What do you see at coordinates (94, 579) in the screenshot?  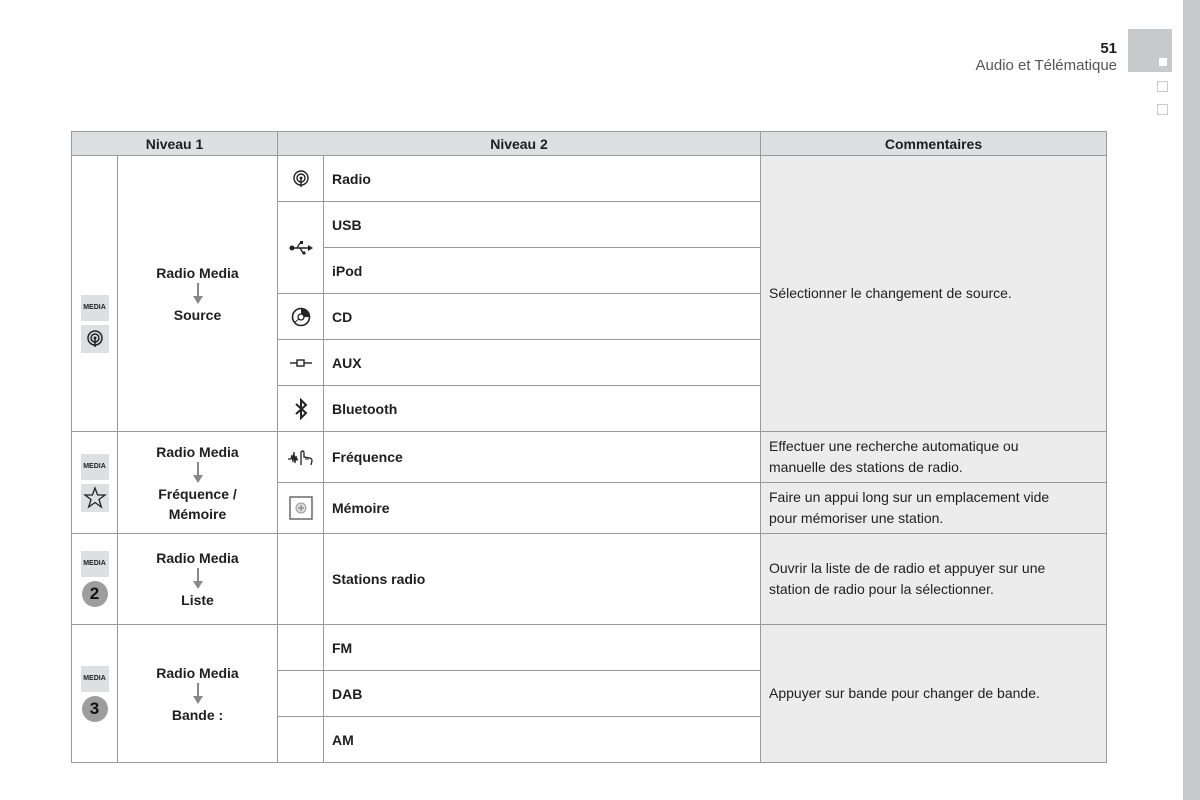 I see `level1-keys: MEDIA 2` at bounding box center [94, 579].